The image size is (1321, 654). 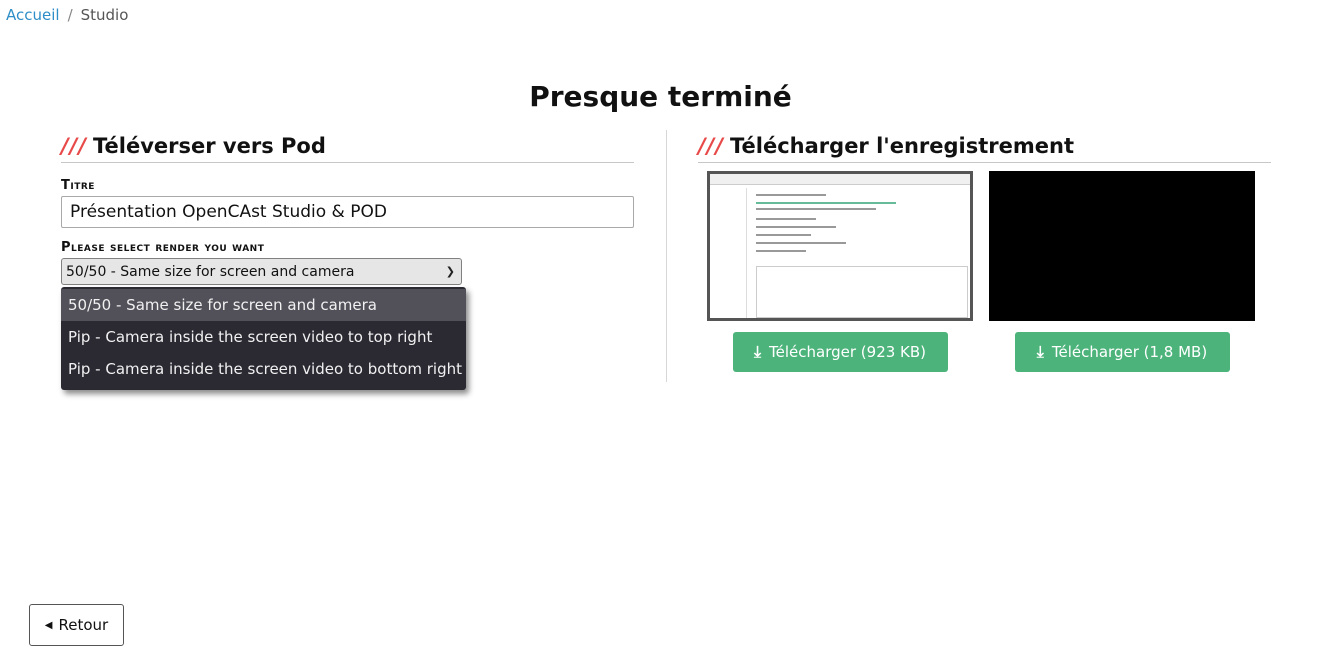 I want to click on download-heading-text: Télécharger l'enregistrement, so click(x=902, y=146).